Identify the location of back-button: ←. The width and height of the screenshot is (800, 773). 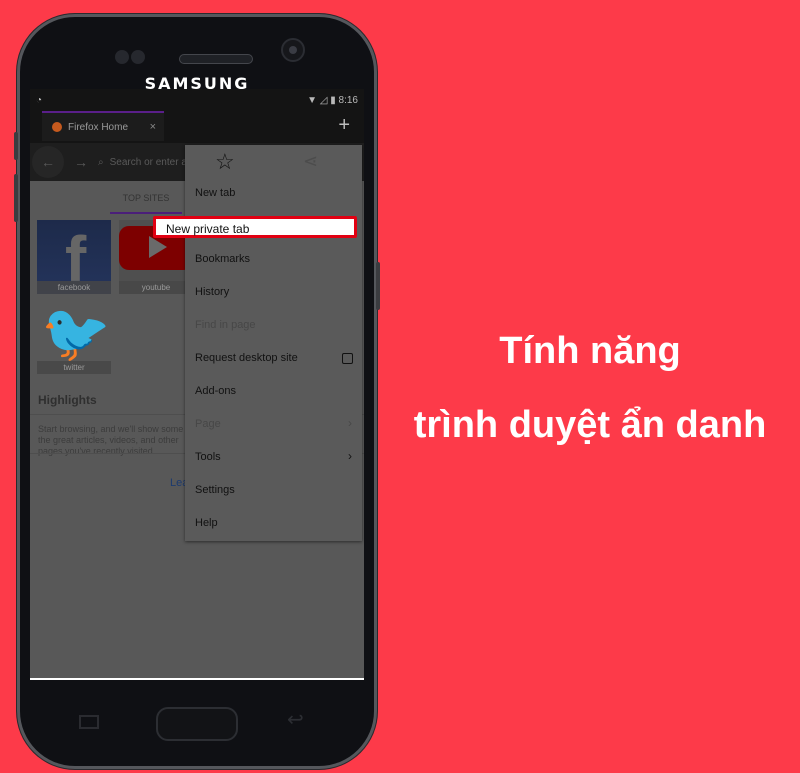
(48, 162).